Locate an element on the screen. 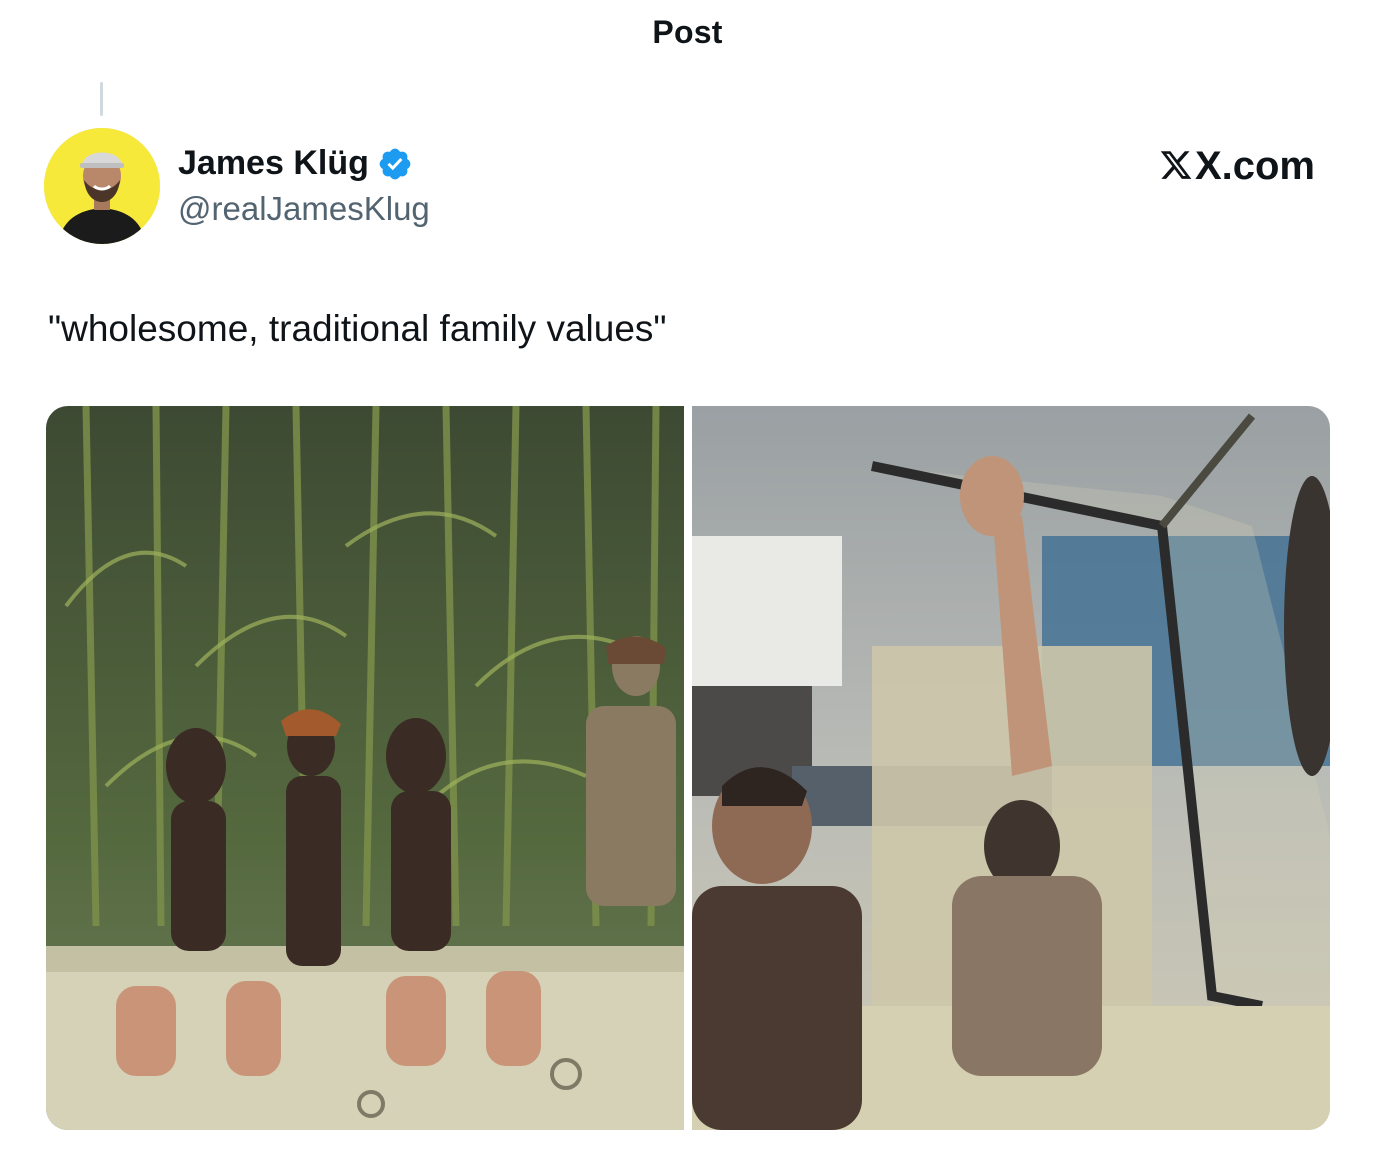 The height and width of the screenshot is (1170, 1375). author-handle: @realJamesKlug is located at coordinates (304, 209).